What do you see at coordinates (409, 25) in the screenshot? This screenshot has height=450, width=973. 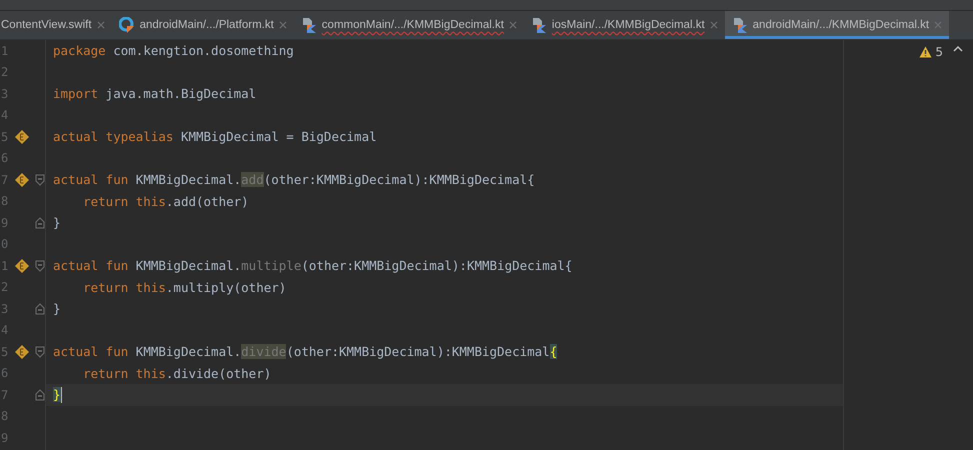 I see `editor-tab: commonMain/.../KMMBigDecimal.kt` at bounding box center [409, 25].